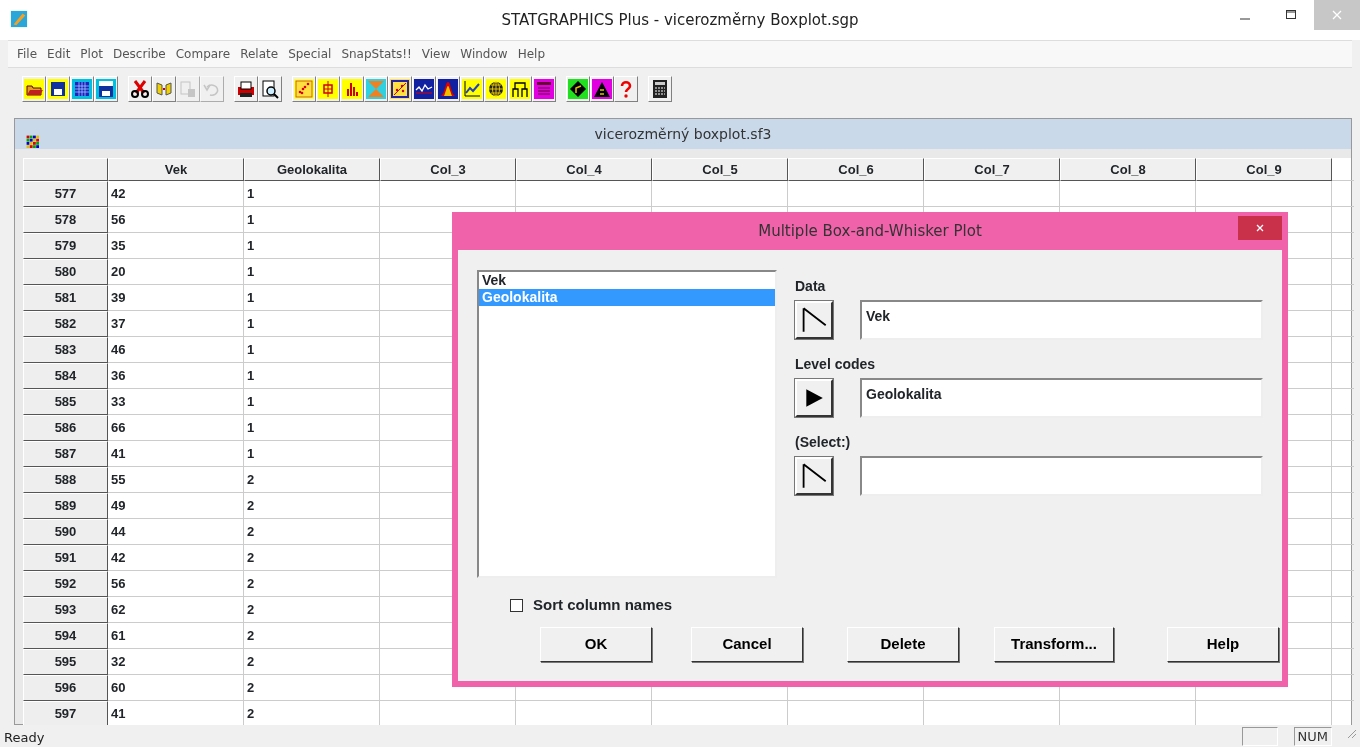  What do you see at coordinates (1061, 398) in the screenshot?
I see `input-field: Geolokalita` at bounding box center [1061, 398].